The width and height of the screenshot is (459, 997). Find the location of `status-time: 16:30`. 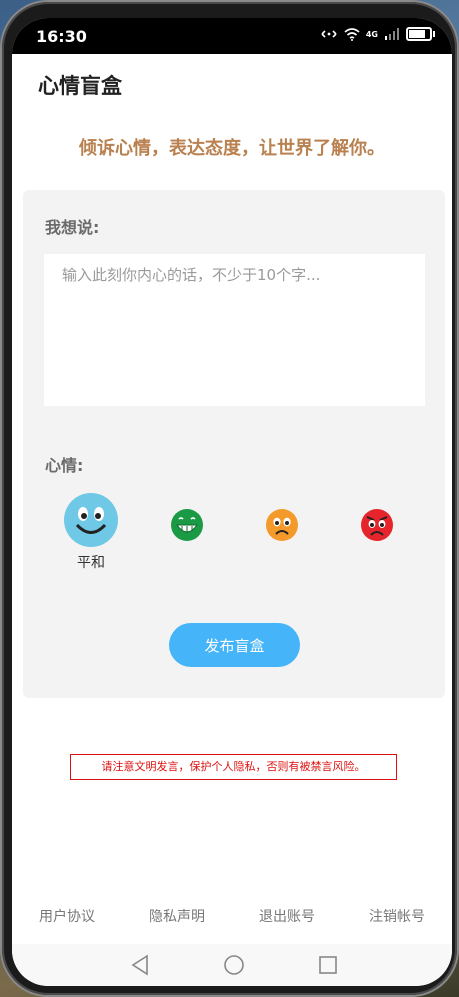

status-time: 16:30 is located at coordinates (61, 36).